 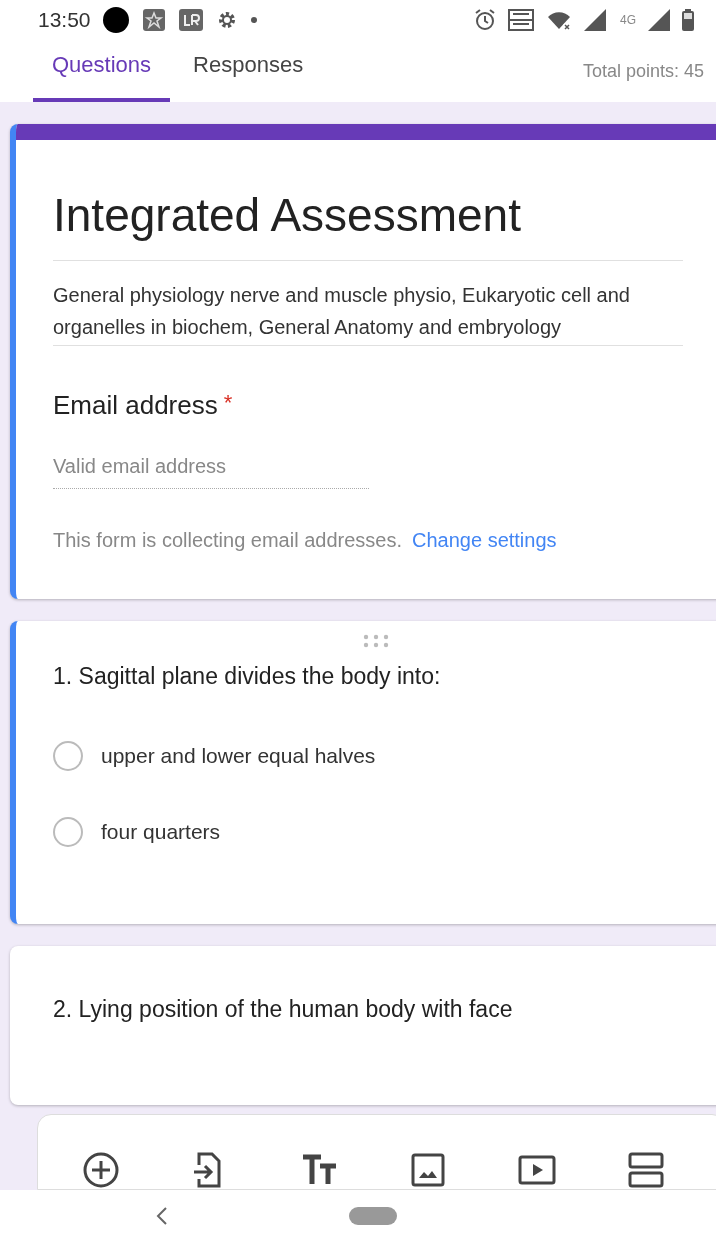 What do you see at coordinates (363, 1025) in the screenshot?
I see `question-card: 2. Lying position of the human body with face` at bounding box center [363, 1025].